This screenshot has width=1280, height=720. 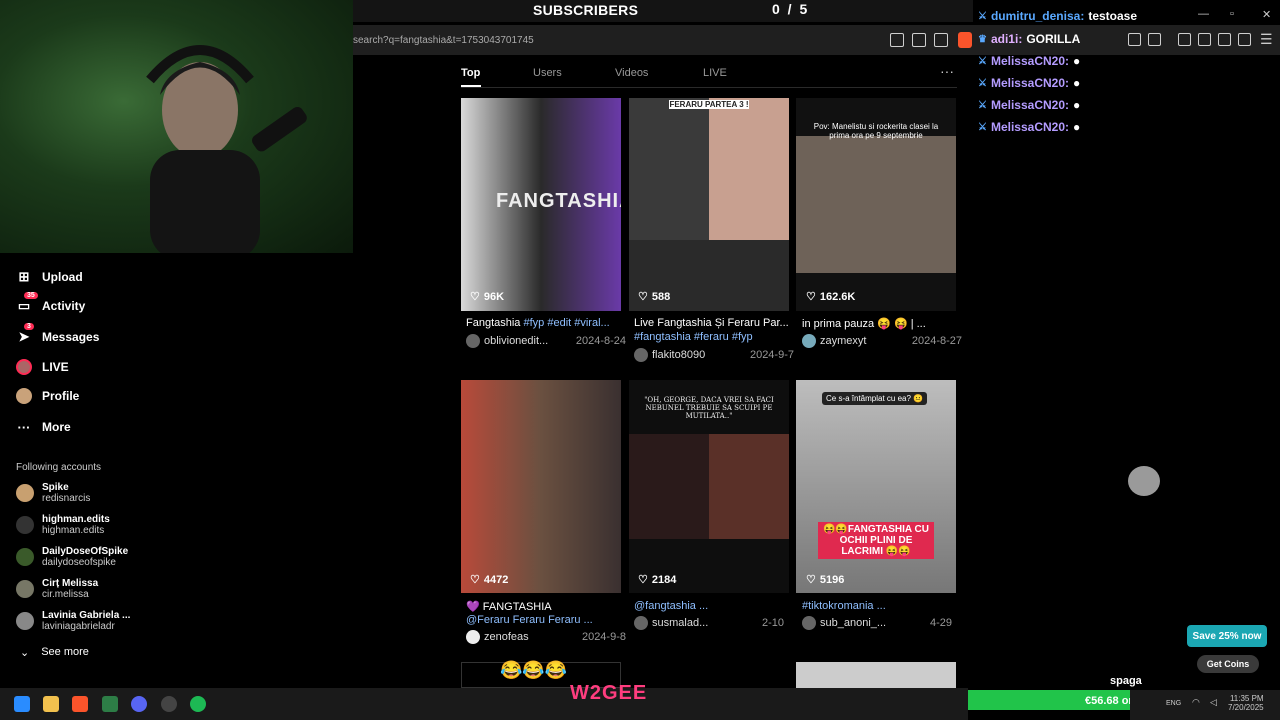 I want to click on save-promo-button: Save 25% now, so click(x=1227, y=636).